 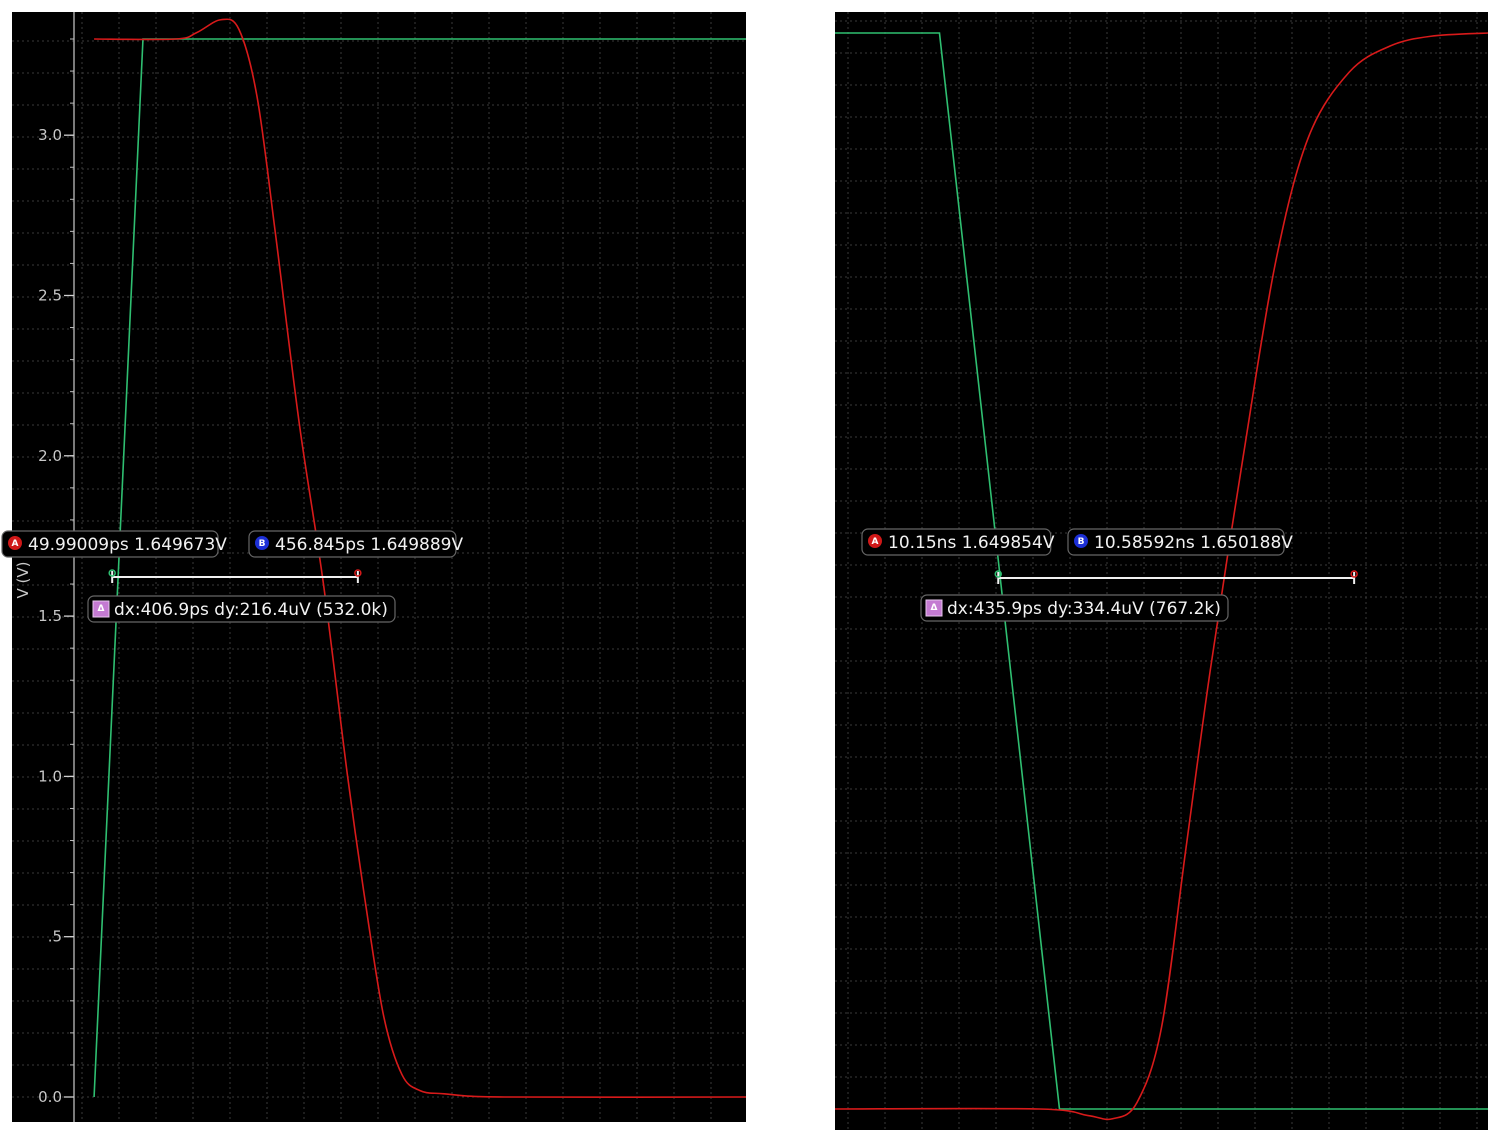 I want to click on marker-b-label: B 456.845ps 1.649889V, so click(x=355, y=544).